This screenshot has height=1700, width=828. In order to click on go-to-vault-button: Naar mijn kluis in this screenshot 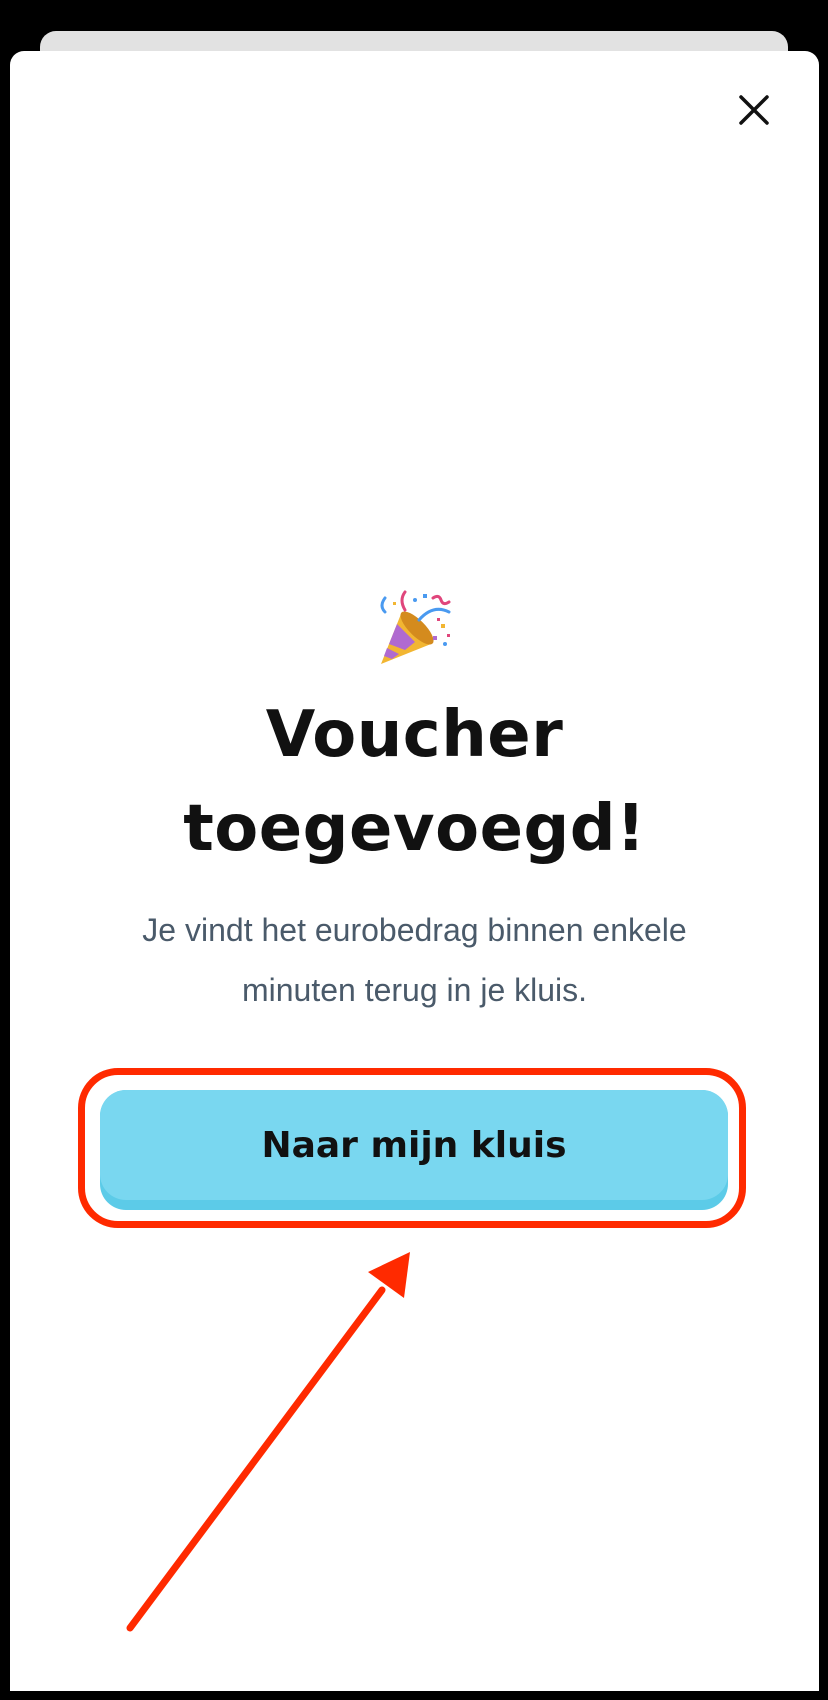, I will do `click(414, 1150)`.